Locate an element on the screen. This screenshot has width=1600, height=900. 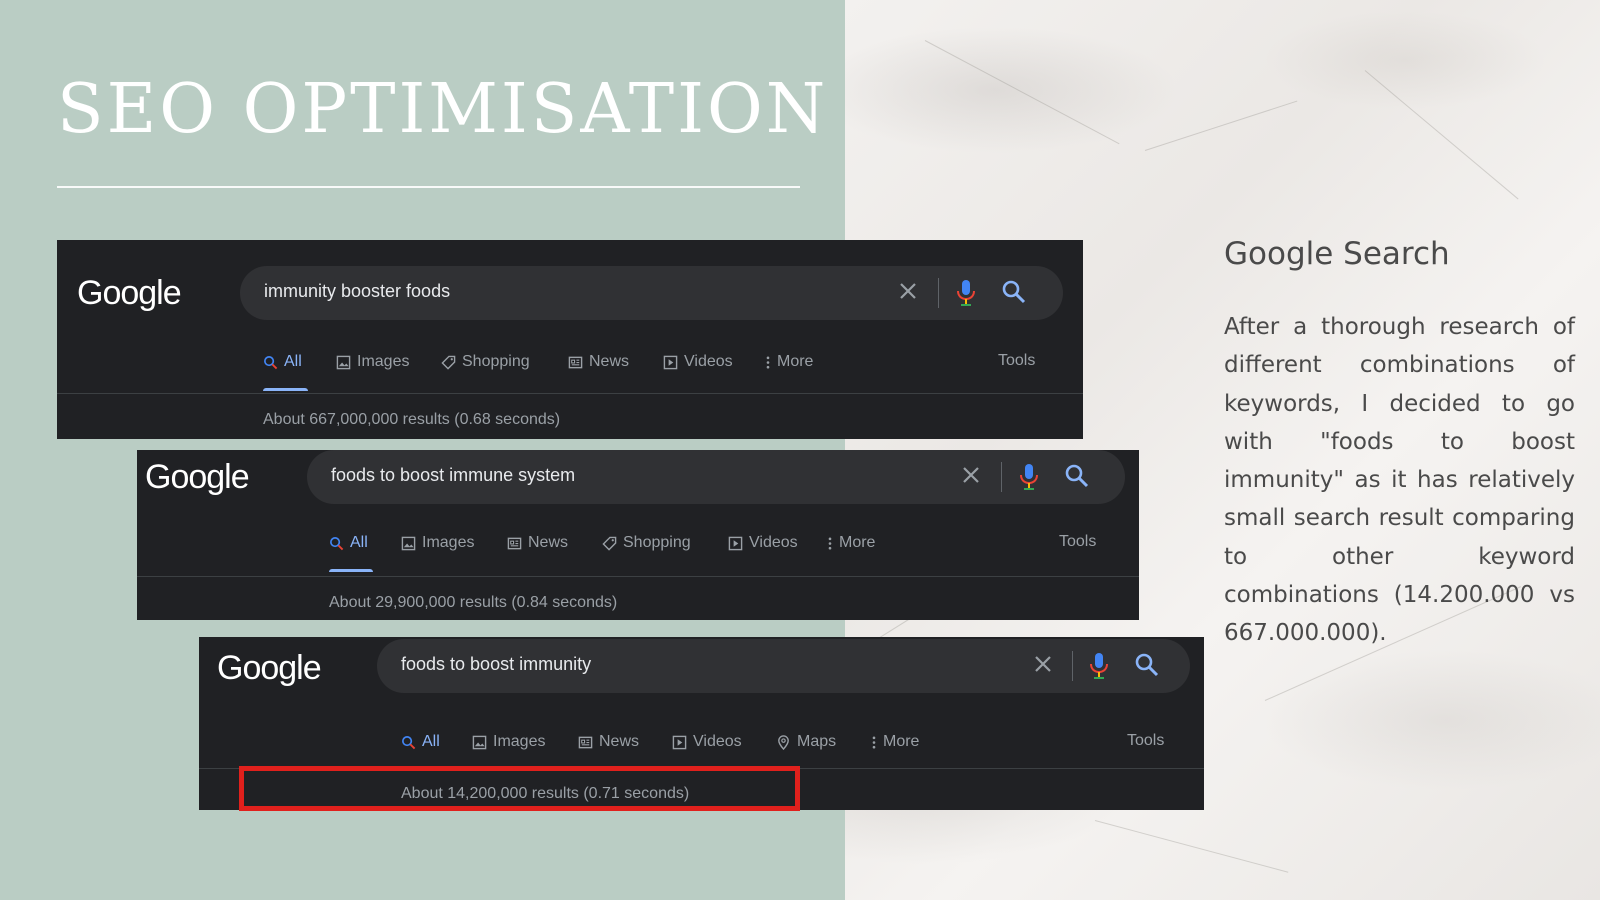
map-pin-icon is located at coordinates (783, 742).